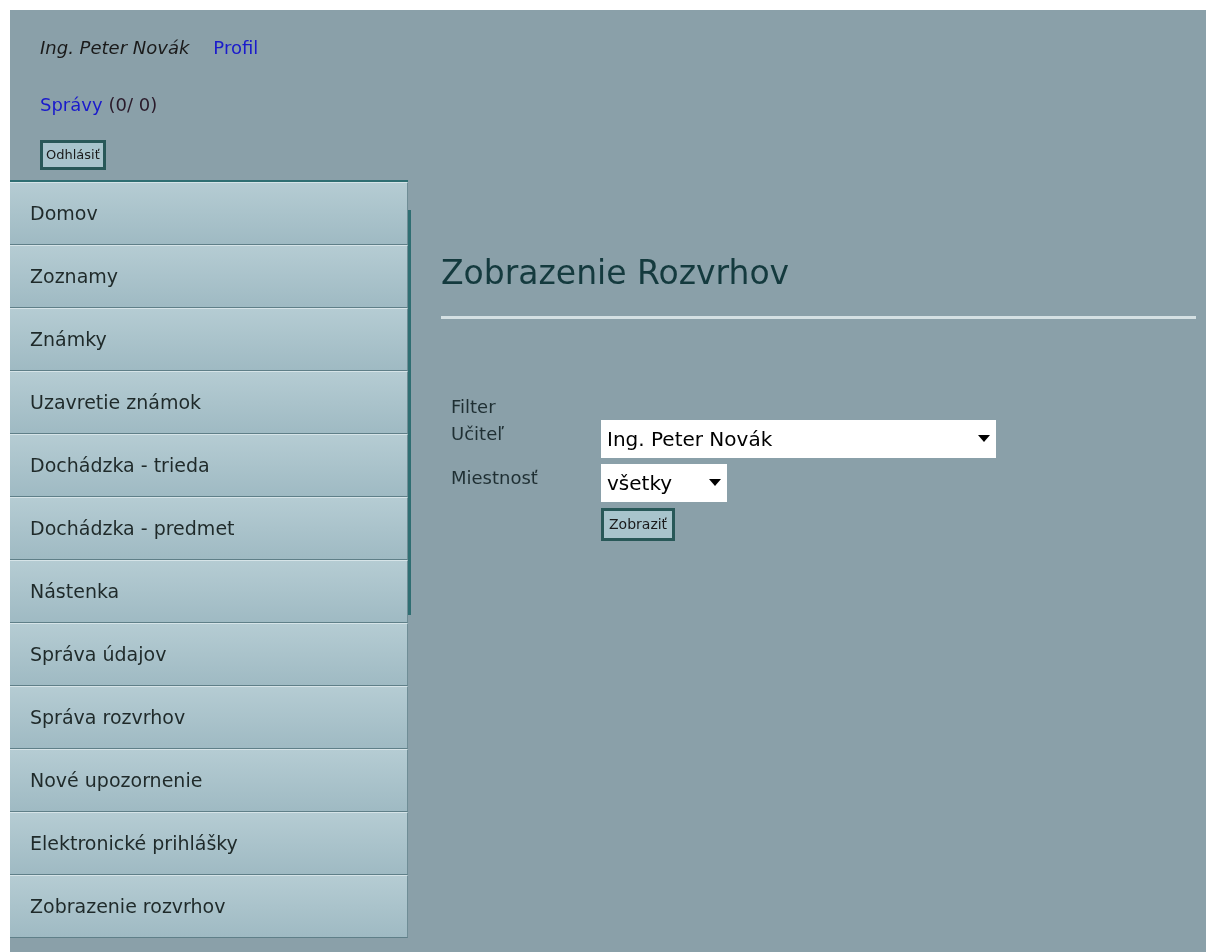 This screenshot has height=952, width=1206. Describe the element at coordinates (209, 591) in the screenshot. I see `menu-item: Nástenka` at that location.